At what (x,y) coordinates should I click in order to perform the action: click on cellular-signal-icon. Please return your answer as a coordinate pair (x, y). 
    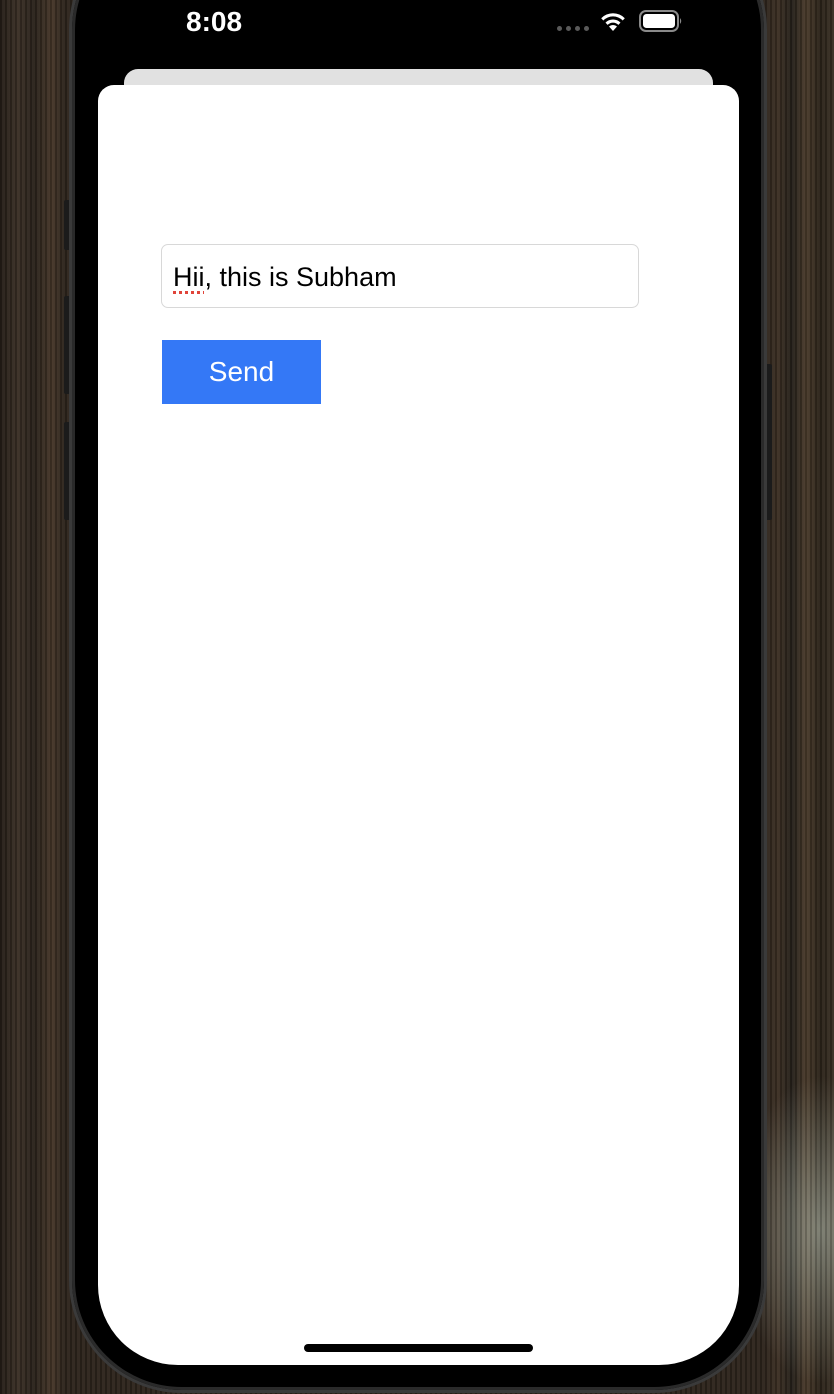
    Looking at the image, I should click on (573, 28).